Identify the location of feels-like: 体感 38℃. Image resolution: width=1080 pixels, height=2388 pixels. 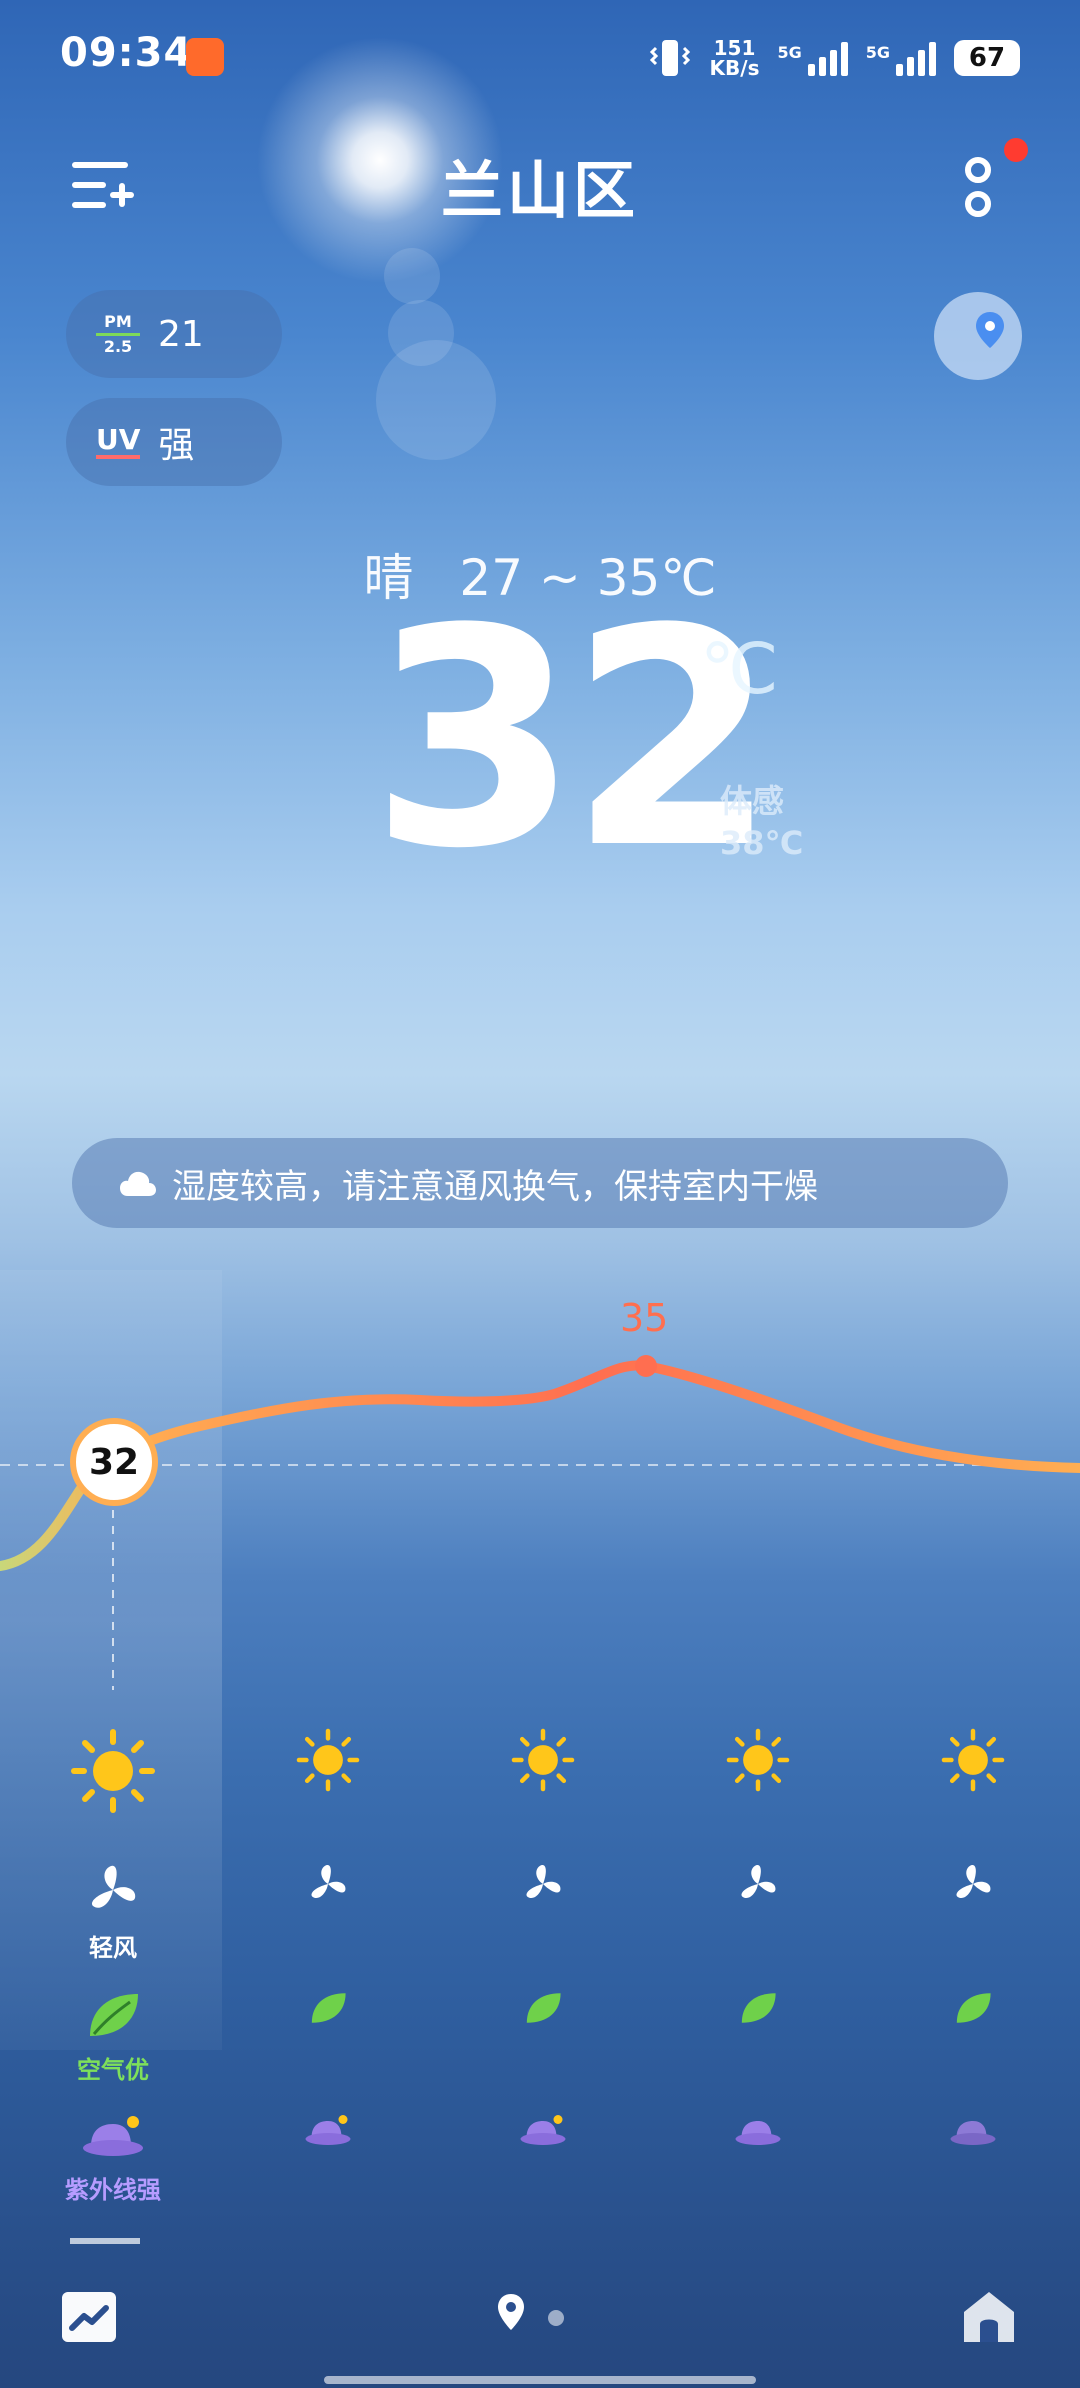
(761, 822).